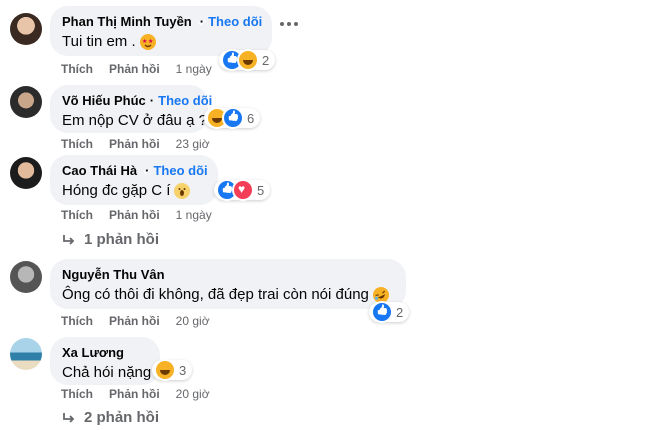 This screenshot has height=430, width=665. Describe the element at coordinates (99, 171) in the screenshot. I see `comment-author: Cao Thái Hà` at that location.